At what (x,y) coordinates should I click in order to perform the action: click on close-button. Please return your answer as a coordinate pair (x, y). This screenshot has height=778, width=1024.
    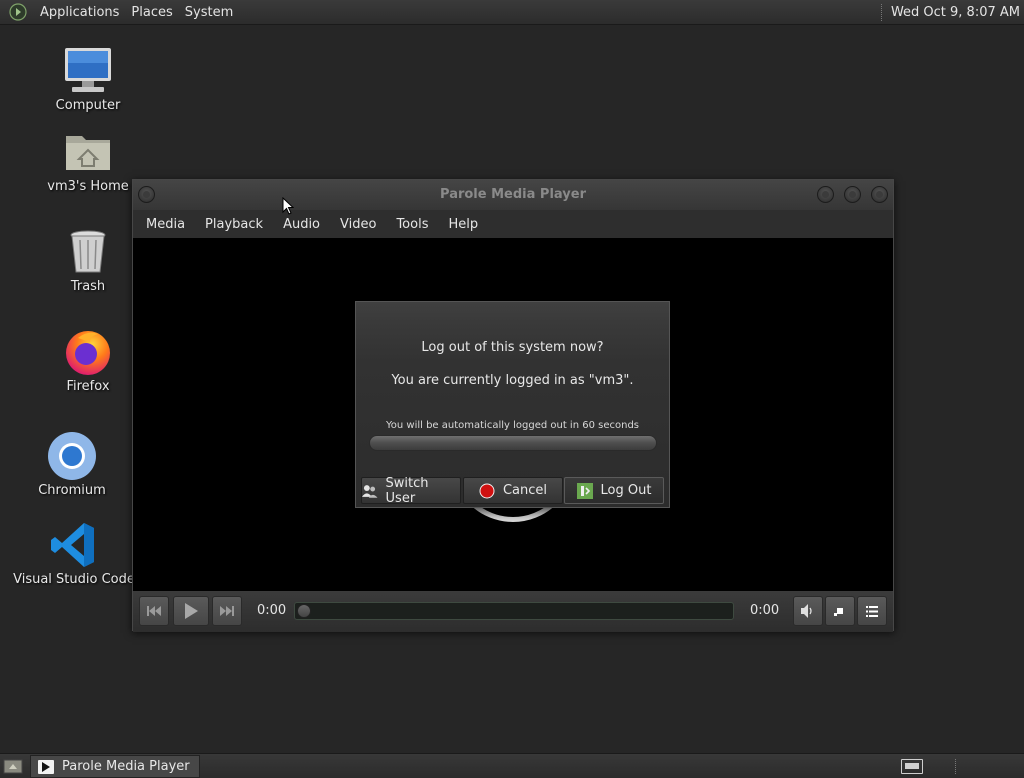
    Looking at the image, I should click on (879, 194).